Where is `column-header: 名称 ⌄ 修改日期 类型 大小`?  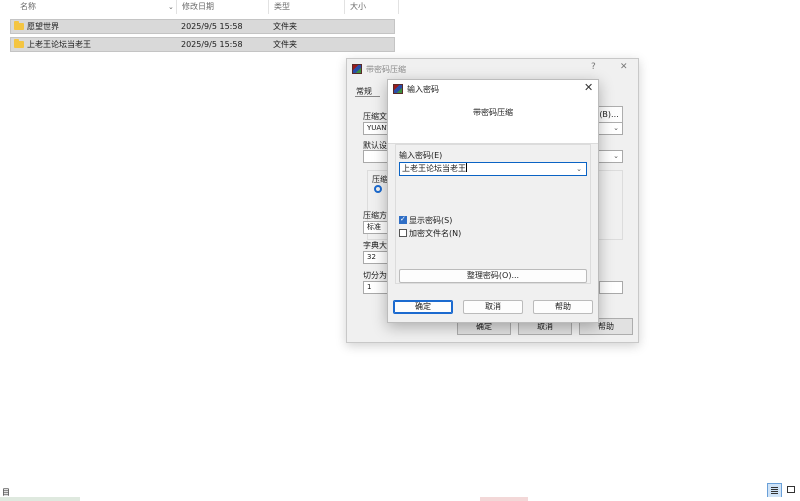
column-header: 名称 ⌄ 修改日期 类型 大小 is located at coordinates (200, 7).